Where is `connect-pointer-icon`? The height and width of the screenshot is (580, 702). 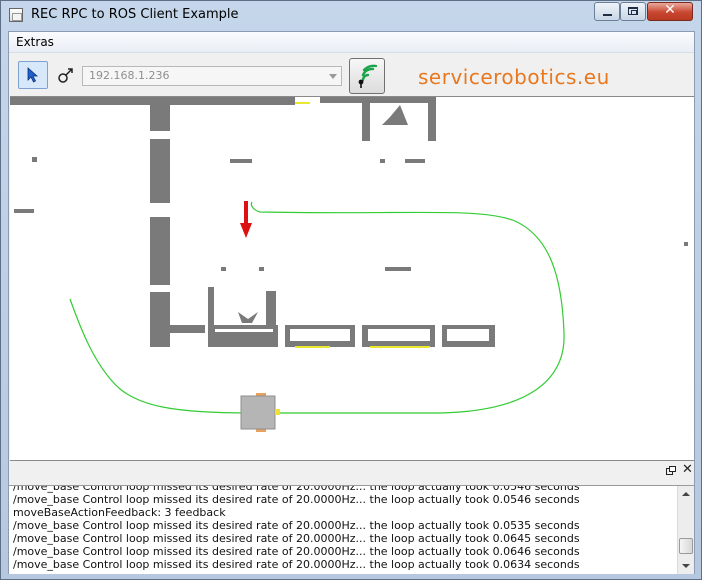 connect-pointer-icon is located at coordinates (65, 75).